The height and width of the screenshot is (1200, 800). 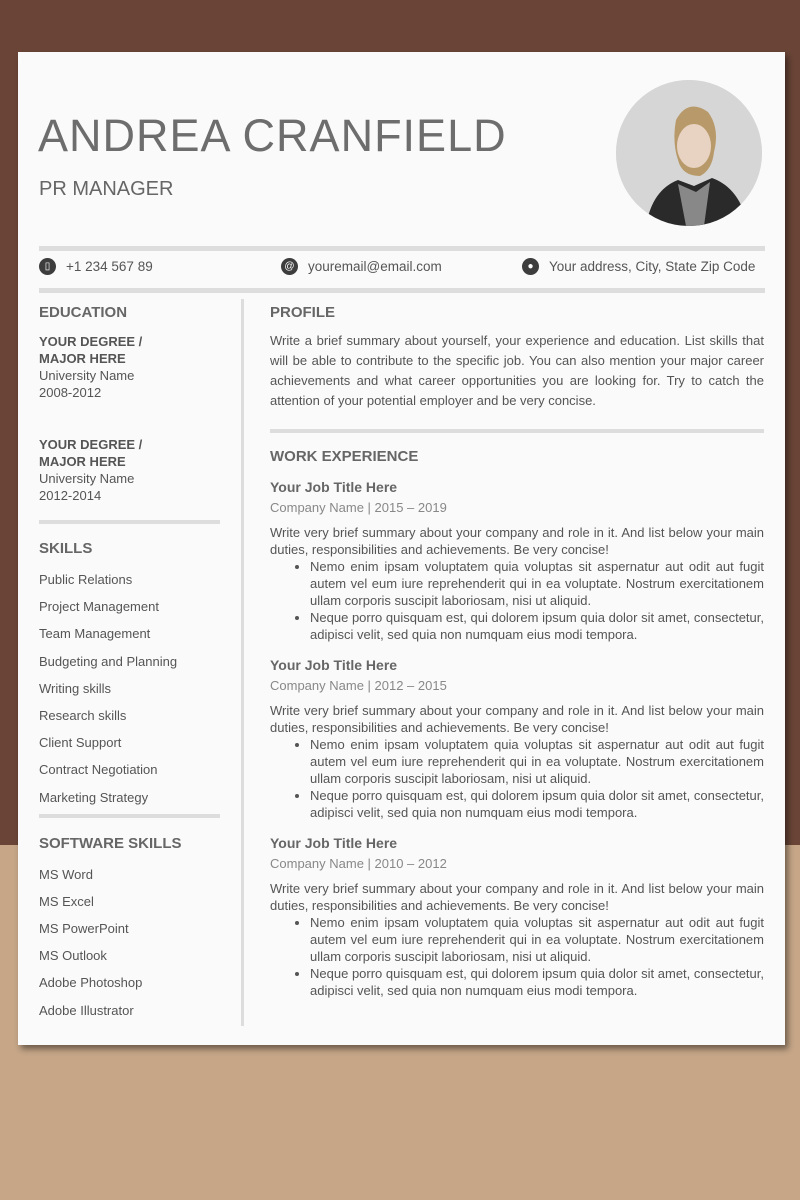 I want to click on at-icon: @, so click(x=289, y=266).